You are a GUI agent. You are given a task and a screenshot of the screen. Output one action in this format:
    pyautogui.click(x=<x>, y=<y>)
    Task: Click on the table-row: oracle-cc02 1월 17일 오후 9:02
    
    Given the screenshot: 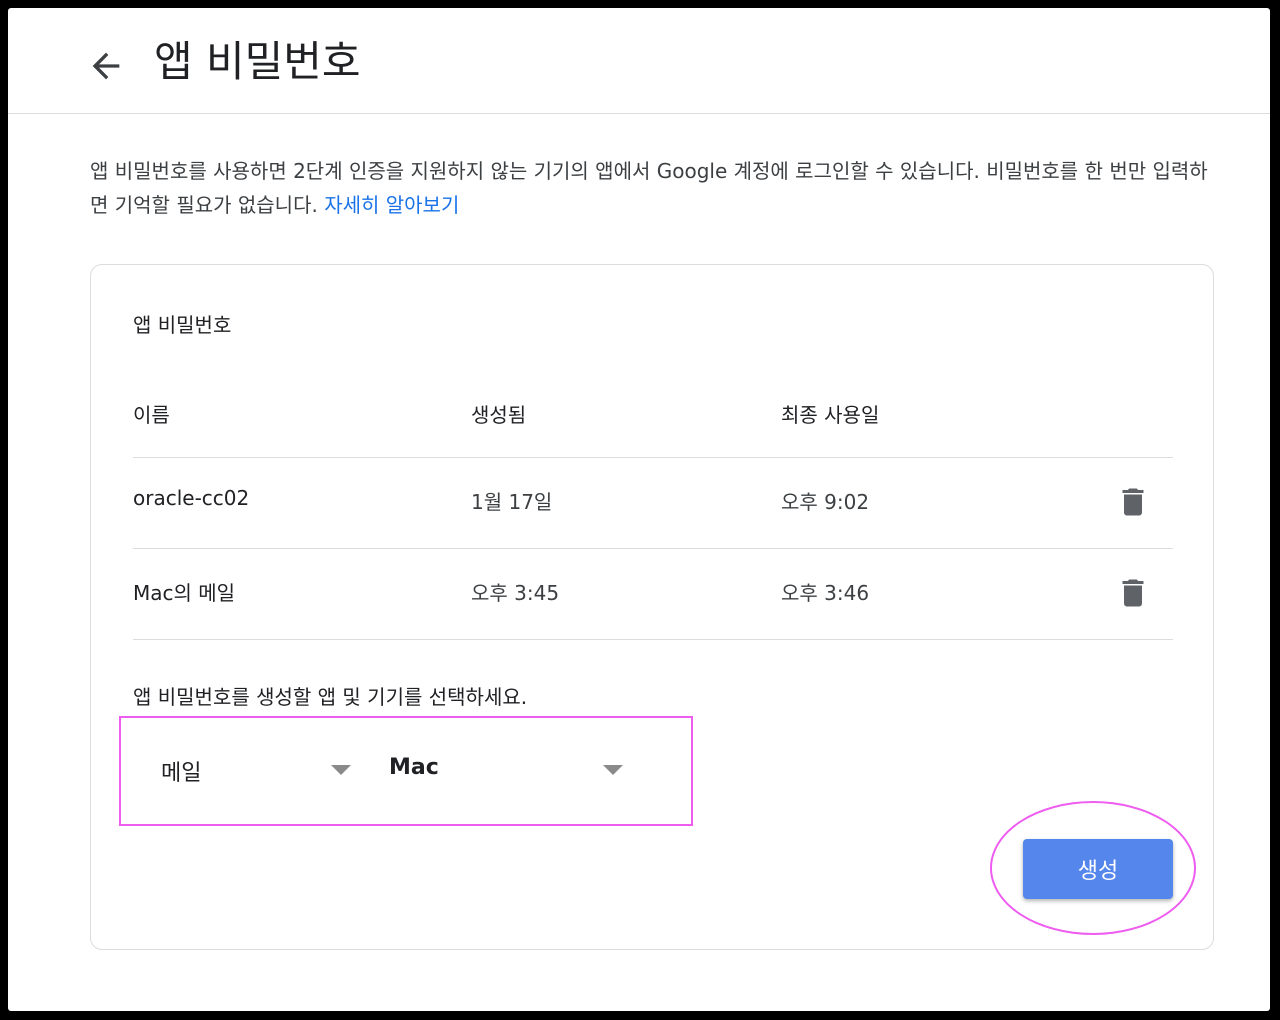 What is the action you would take?
    pyautogui.click(x=653, y=503)
    